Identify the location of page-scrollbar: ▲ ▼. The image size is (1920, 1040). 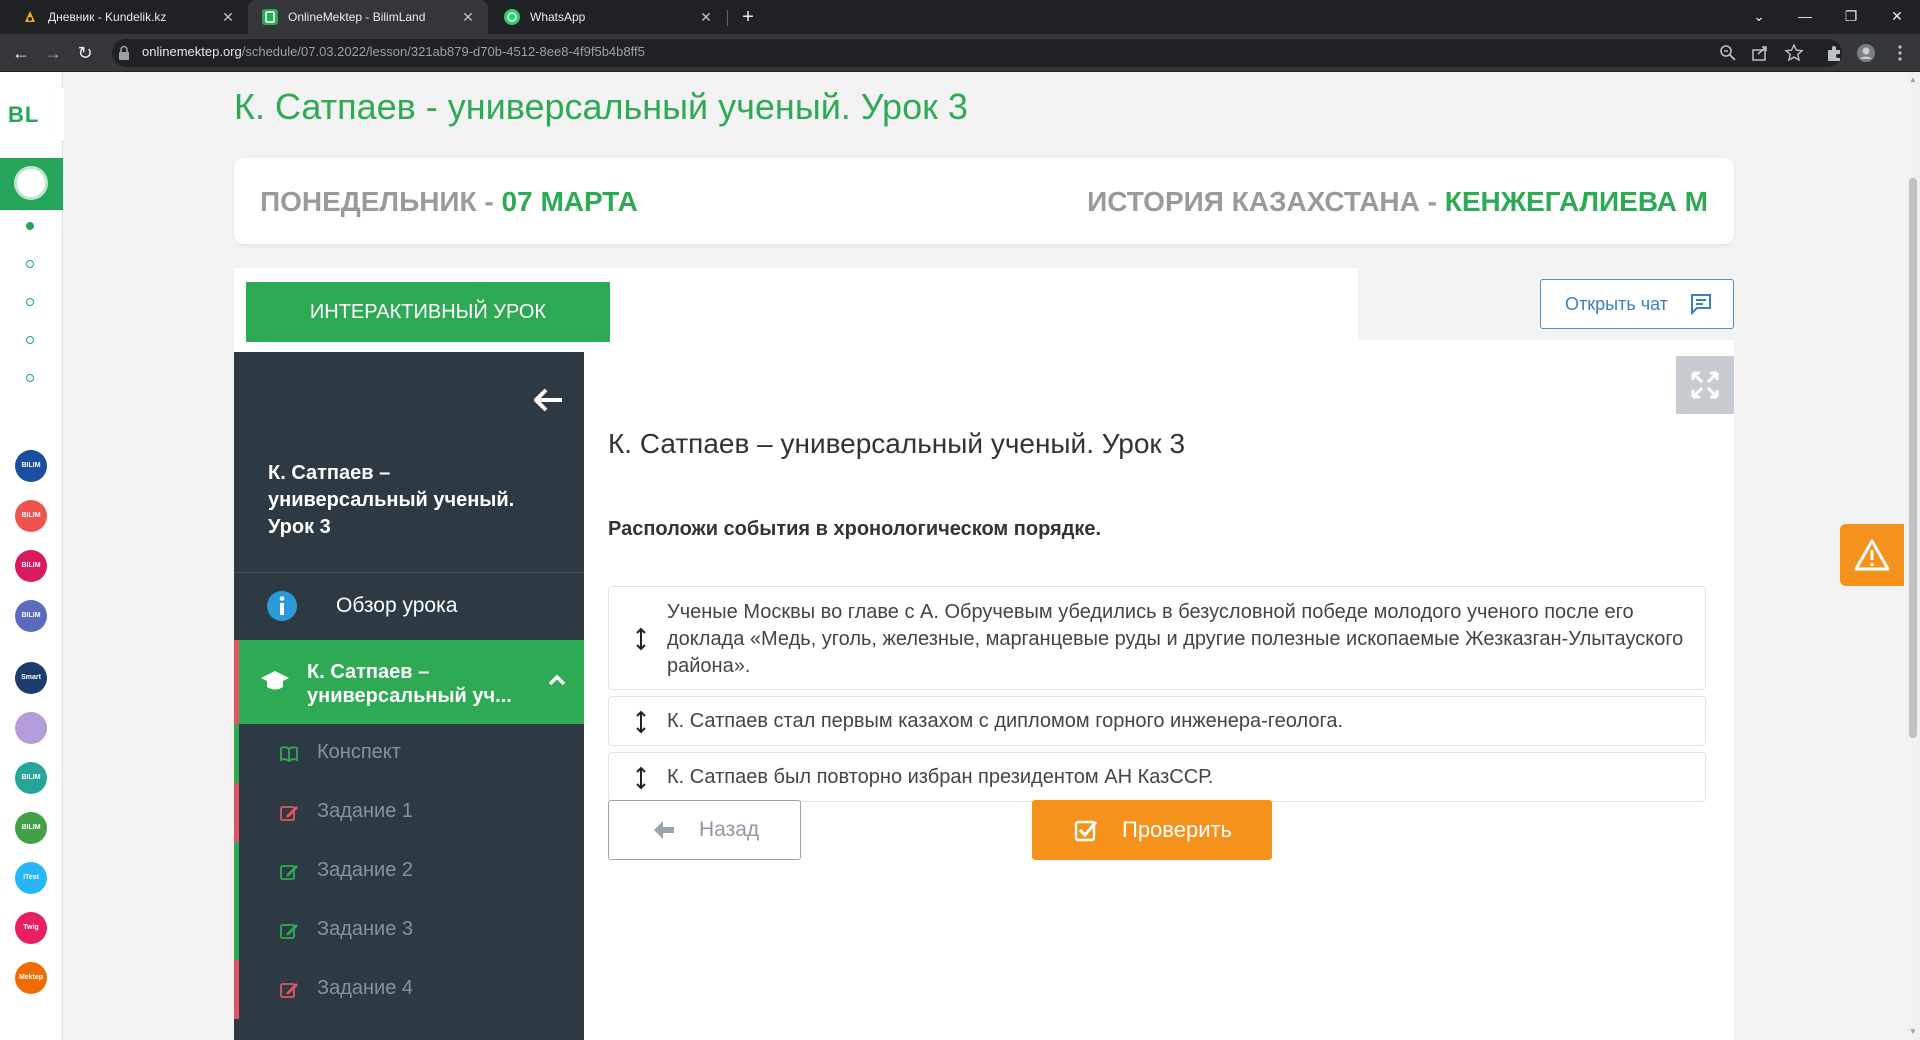
(1913, 556).